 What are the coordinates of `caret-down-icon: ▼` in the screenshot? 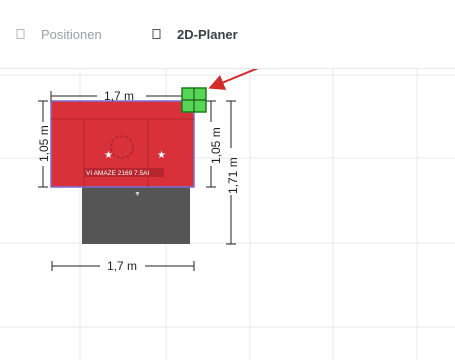 It's located at (137, 194).